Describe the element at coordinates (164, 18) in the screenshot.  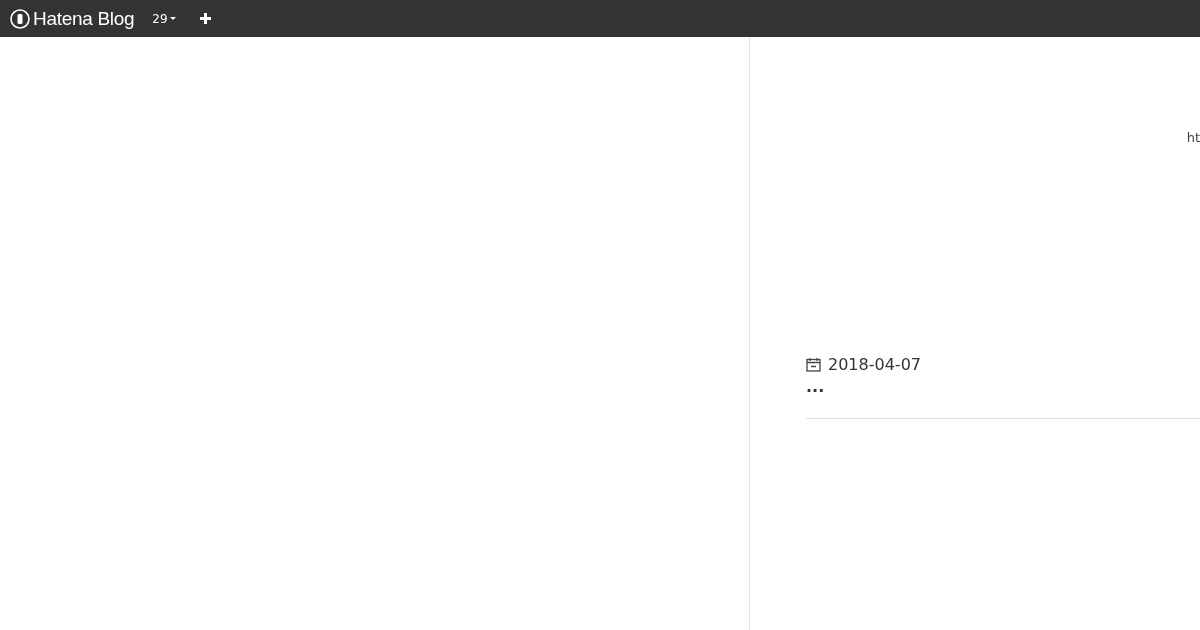
I see `blog-count-dropdown: 29` at that location.